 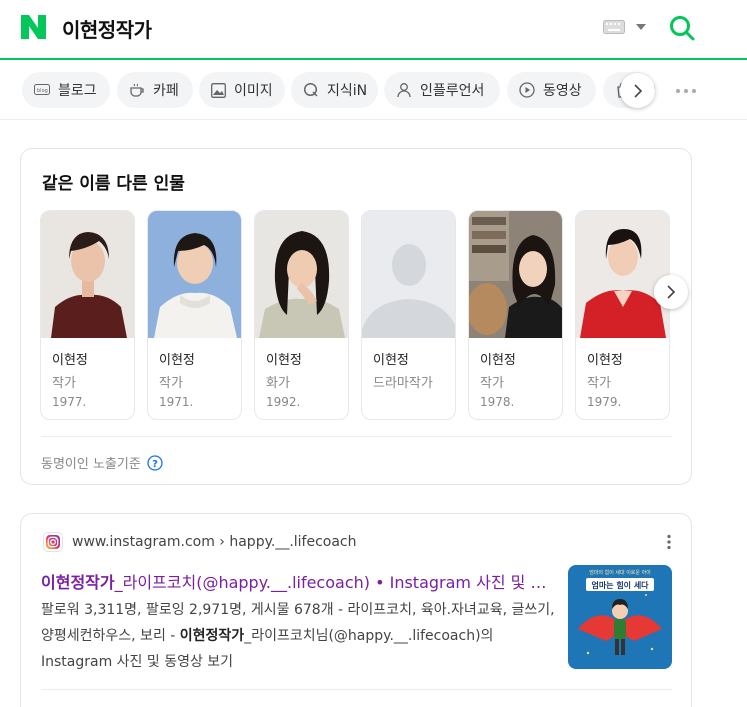 What do you see at coordinates (53, 542) in the screenshot?
I see `instagram-icon` at bounding box center [53, 542].